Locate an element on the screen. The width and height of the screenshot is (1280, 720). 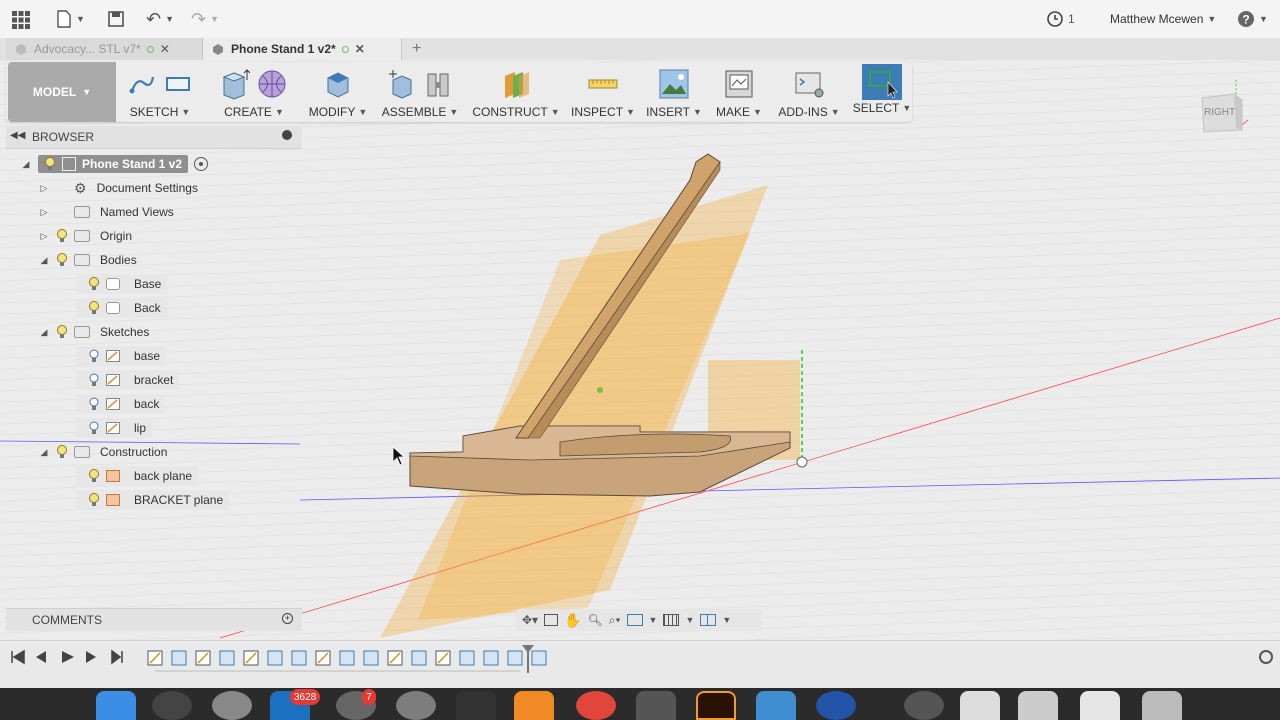
undo-button: ↶ ▼ is located at coordinates (160, 19).